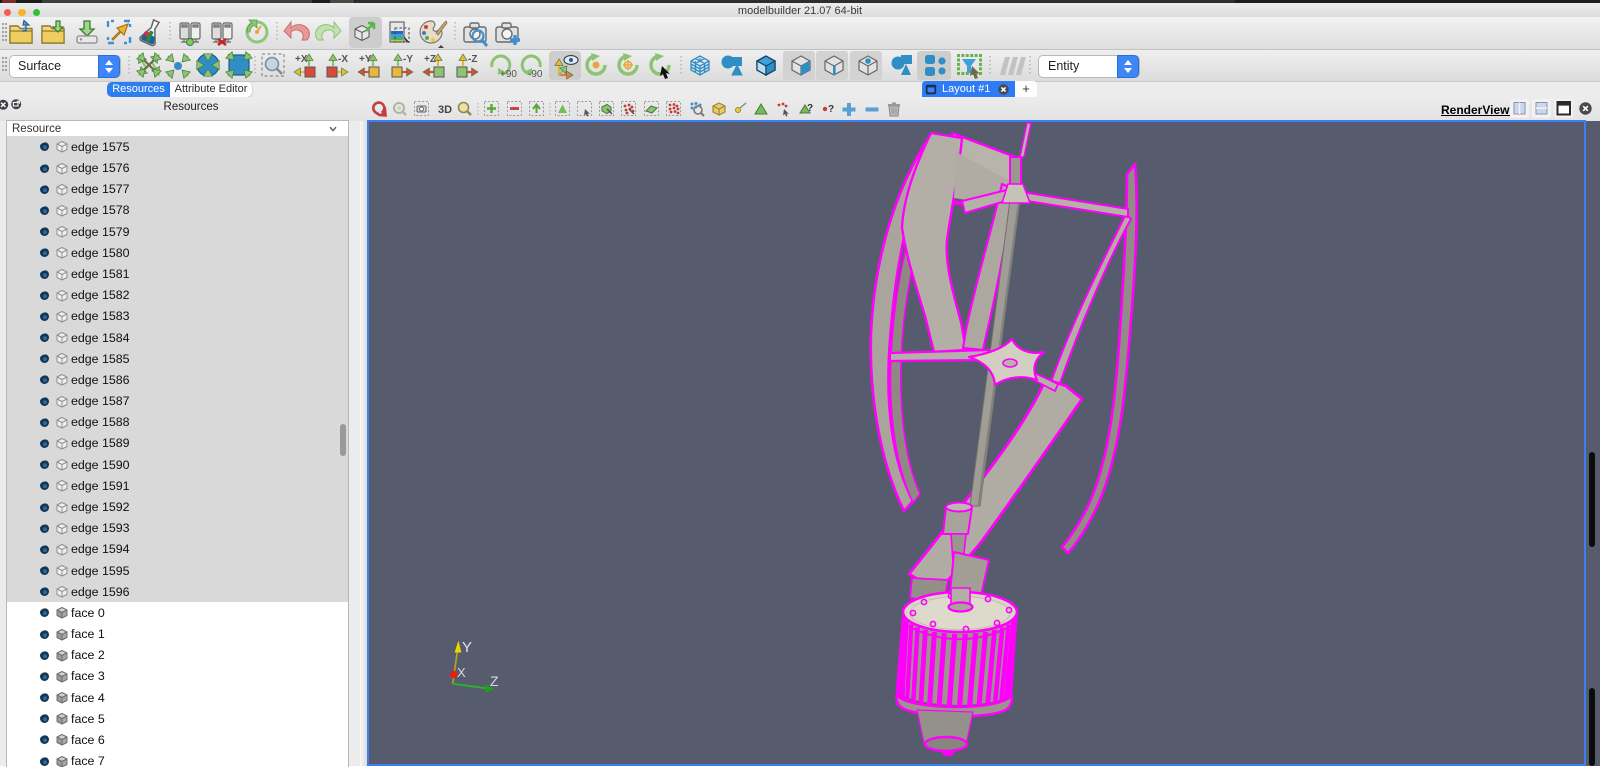 The height and width of the screenshot is (767, 1600). What do you see at coordinates (343, 59) in the screenshot?
I see `svg-text: -X` at bounding box center [343, 59].